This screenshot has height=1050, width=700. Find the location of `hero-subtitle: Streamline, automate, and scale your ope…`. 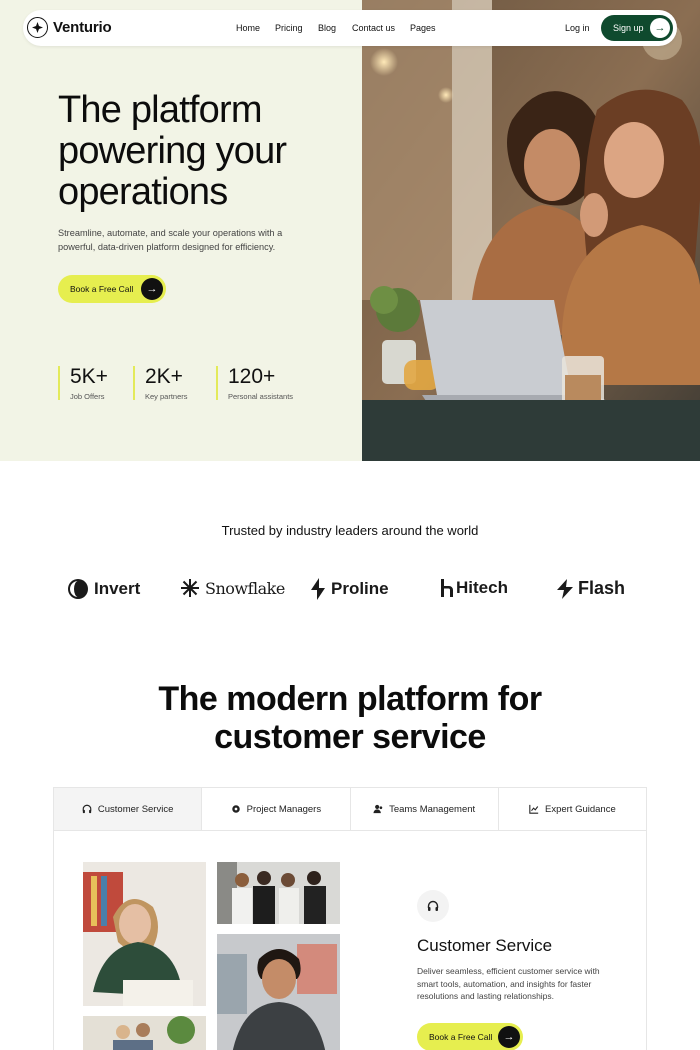

hero-subtitle: Streamline, automate, and scale your ope… is located at coordinates (170, 240).